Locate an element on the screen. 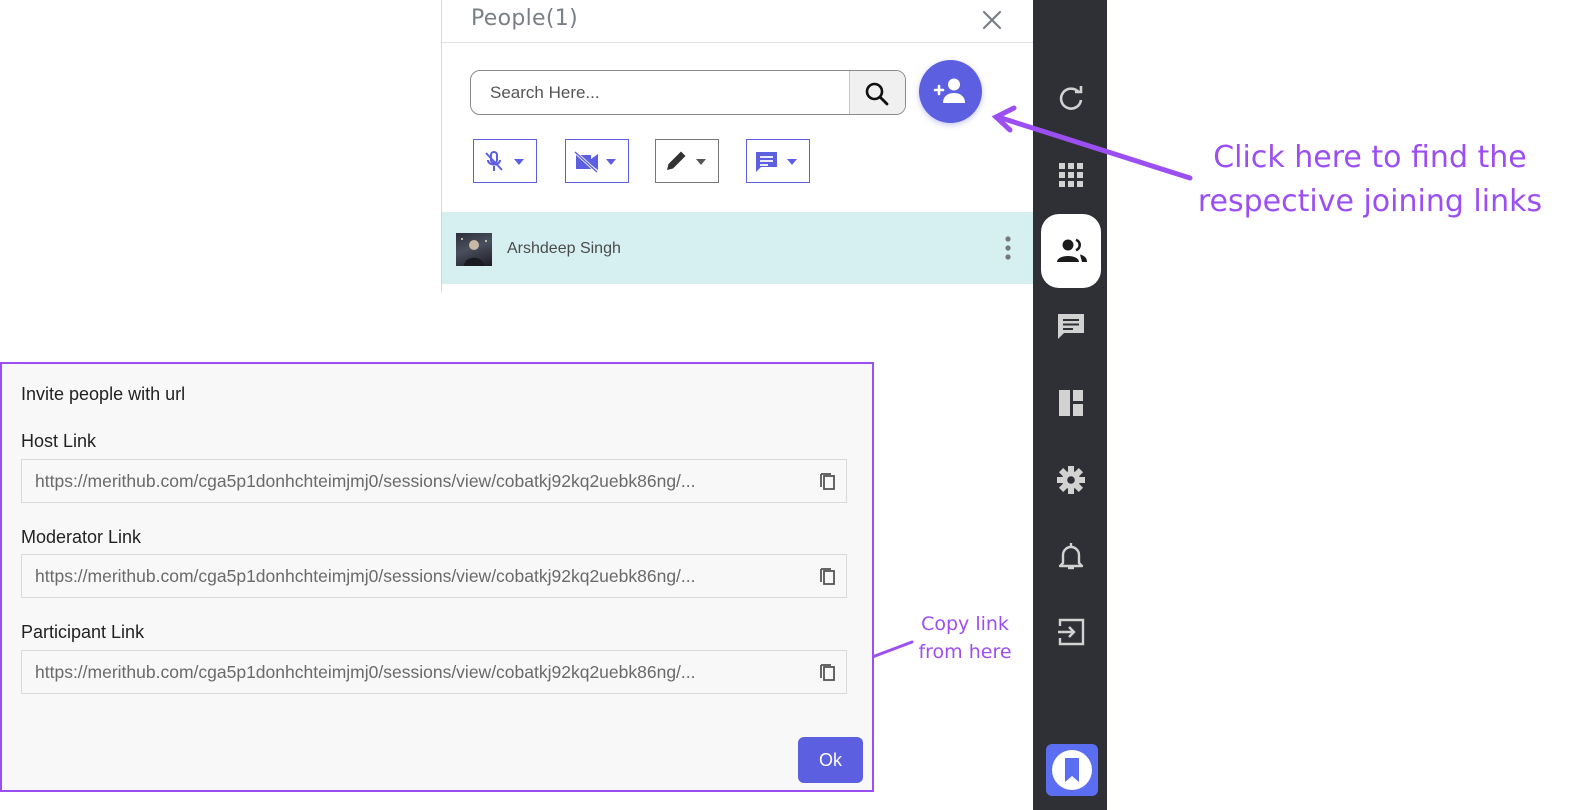 This screenshot has height=810, width=1571. settings-icon is located at coordinates (1071, 480).